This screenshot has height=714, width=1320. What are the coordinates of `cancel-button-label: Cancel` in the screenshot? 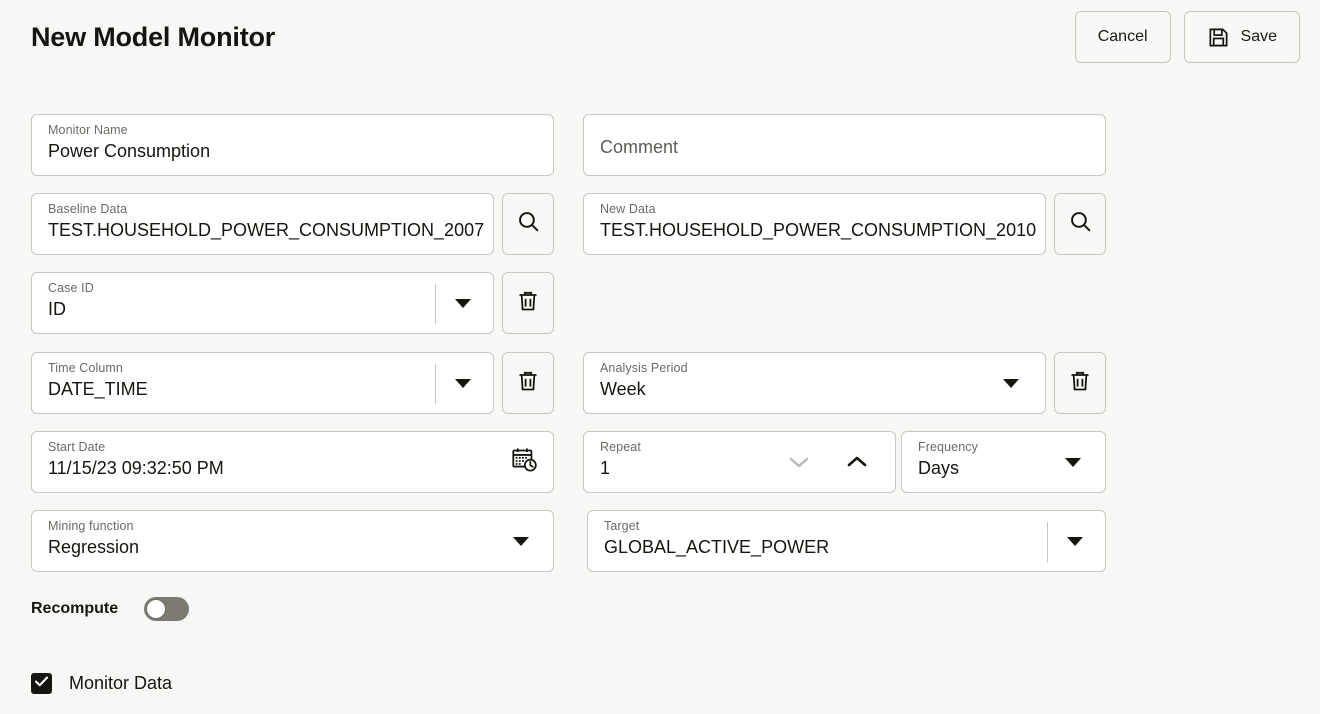 It's located at (1122, 36).